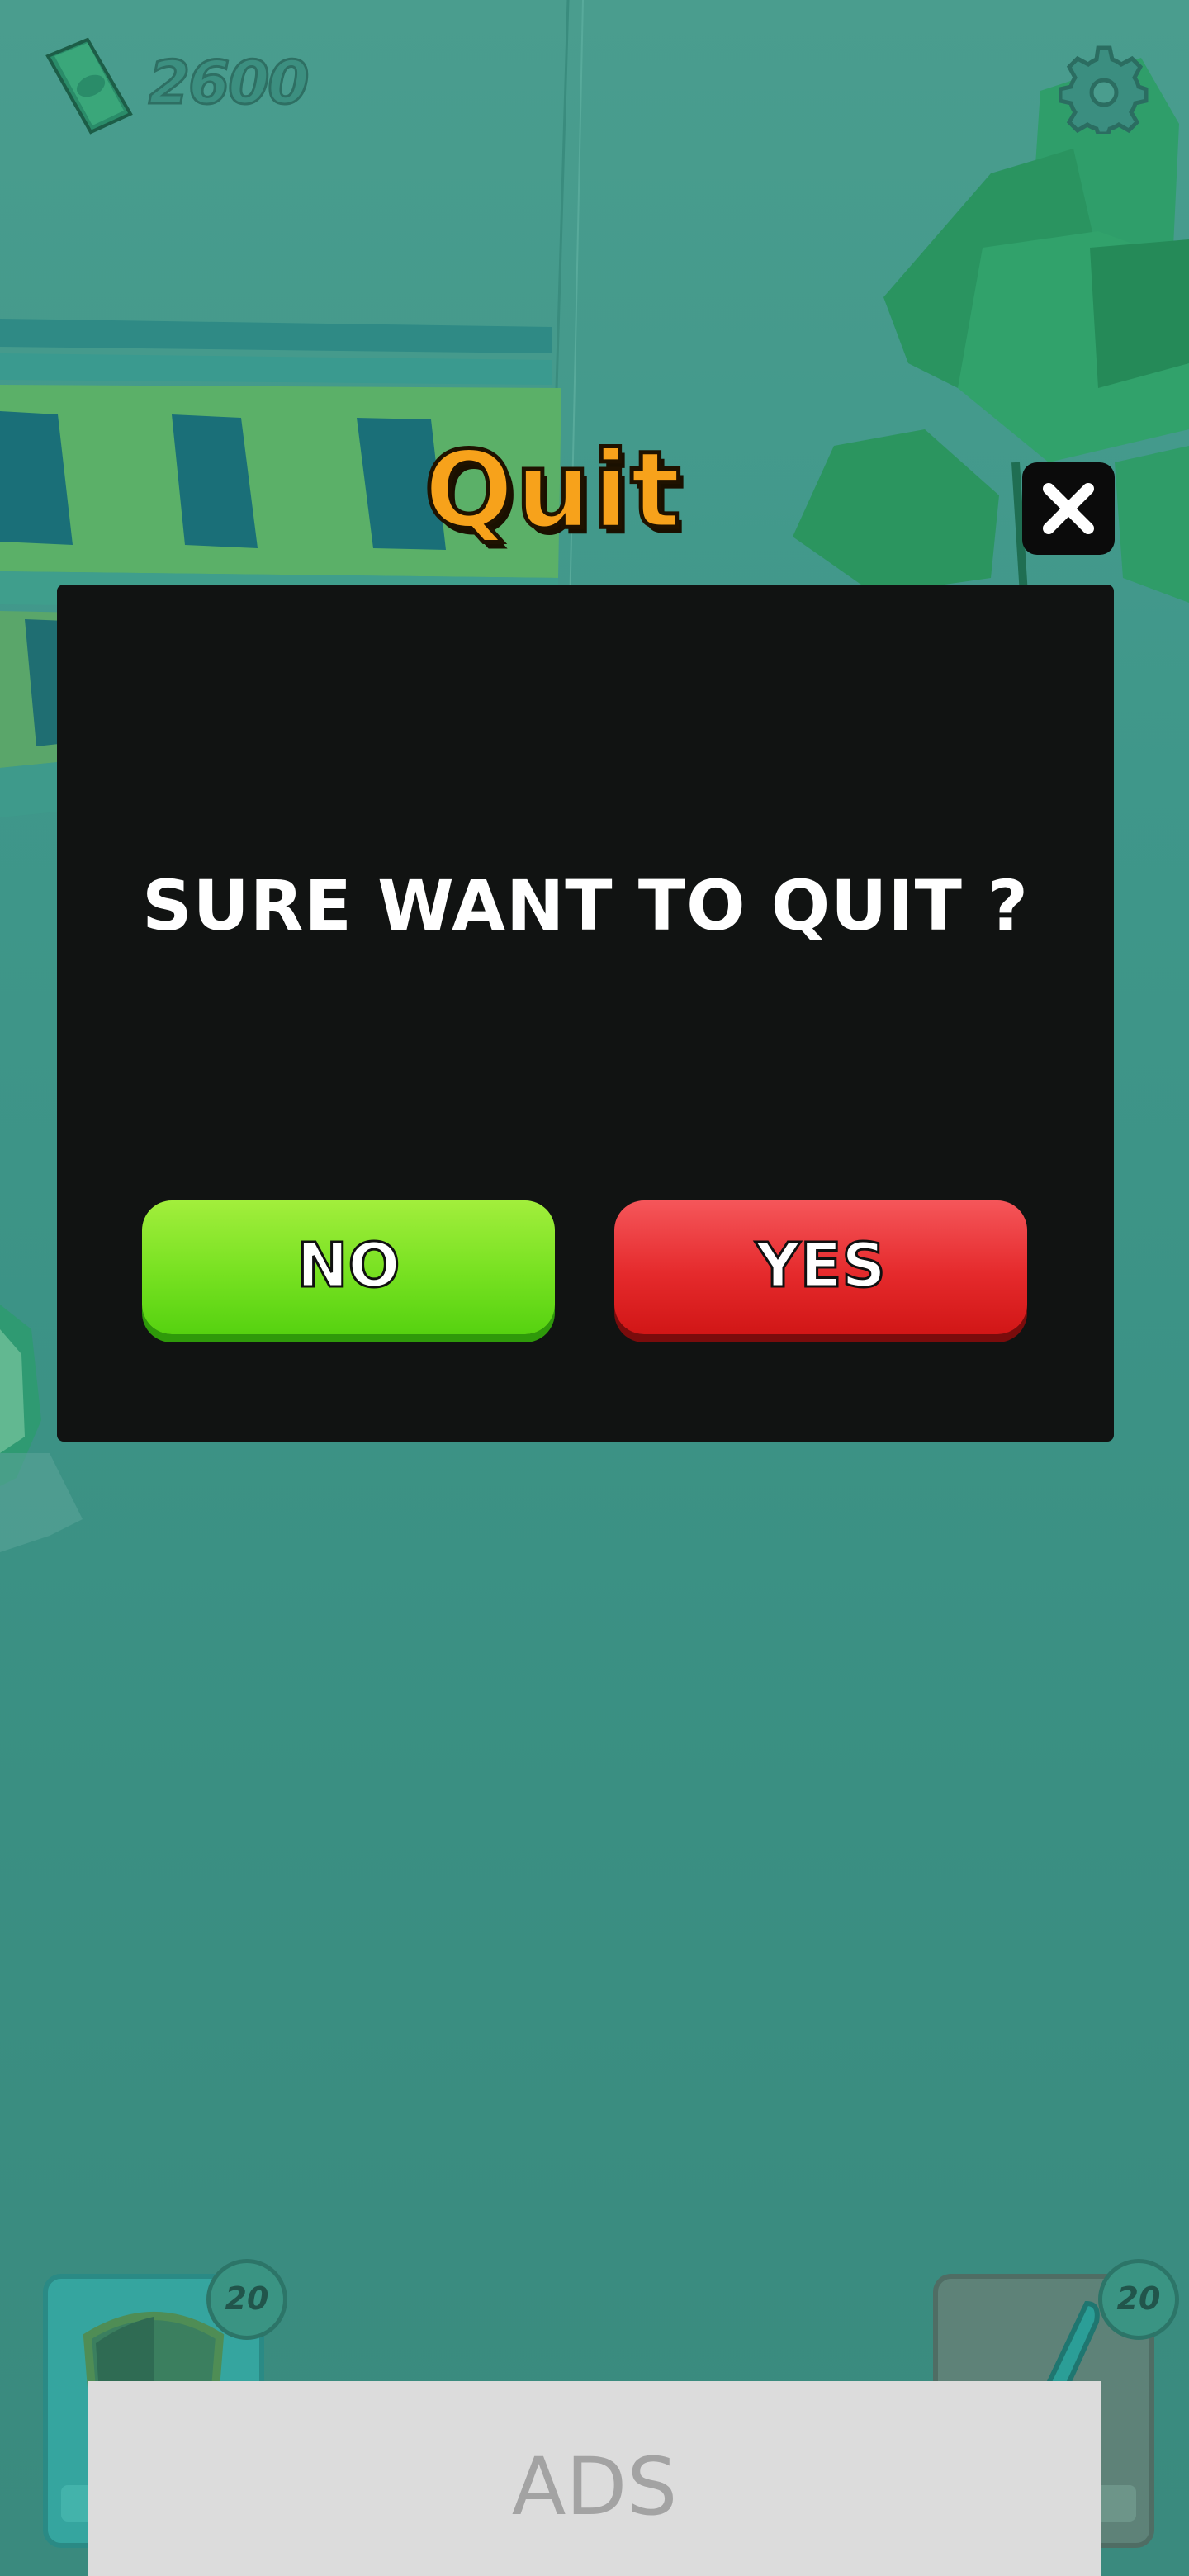  Describe the element at coordinates (1104, 88) in the screenshot. I see `gear-icon` at that location.